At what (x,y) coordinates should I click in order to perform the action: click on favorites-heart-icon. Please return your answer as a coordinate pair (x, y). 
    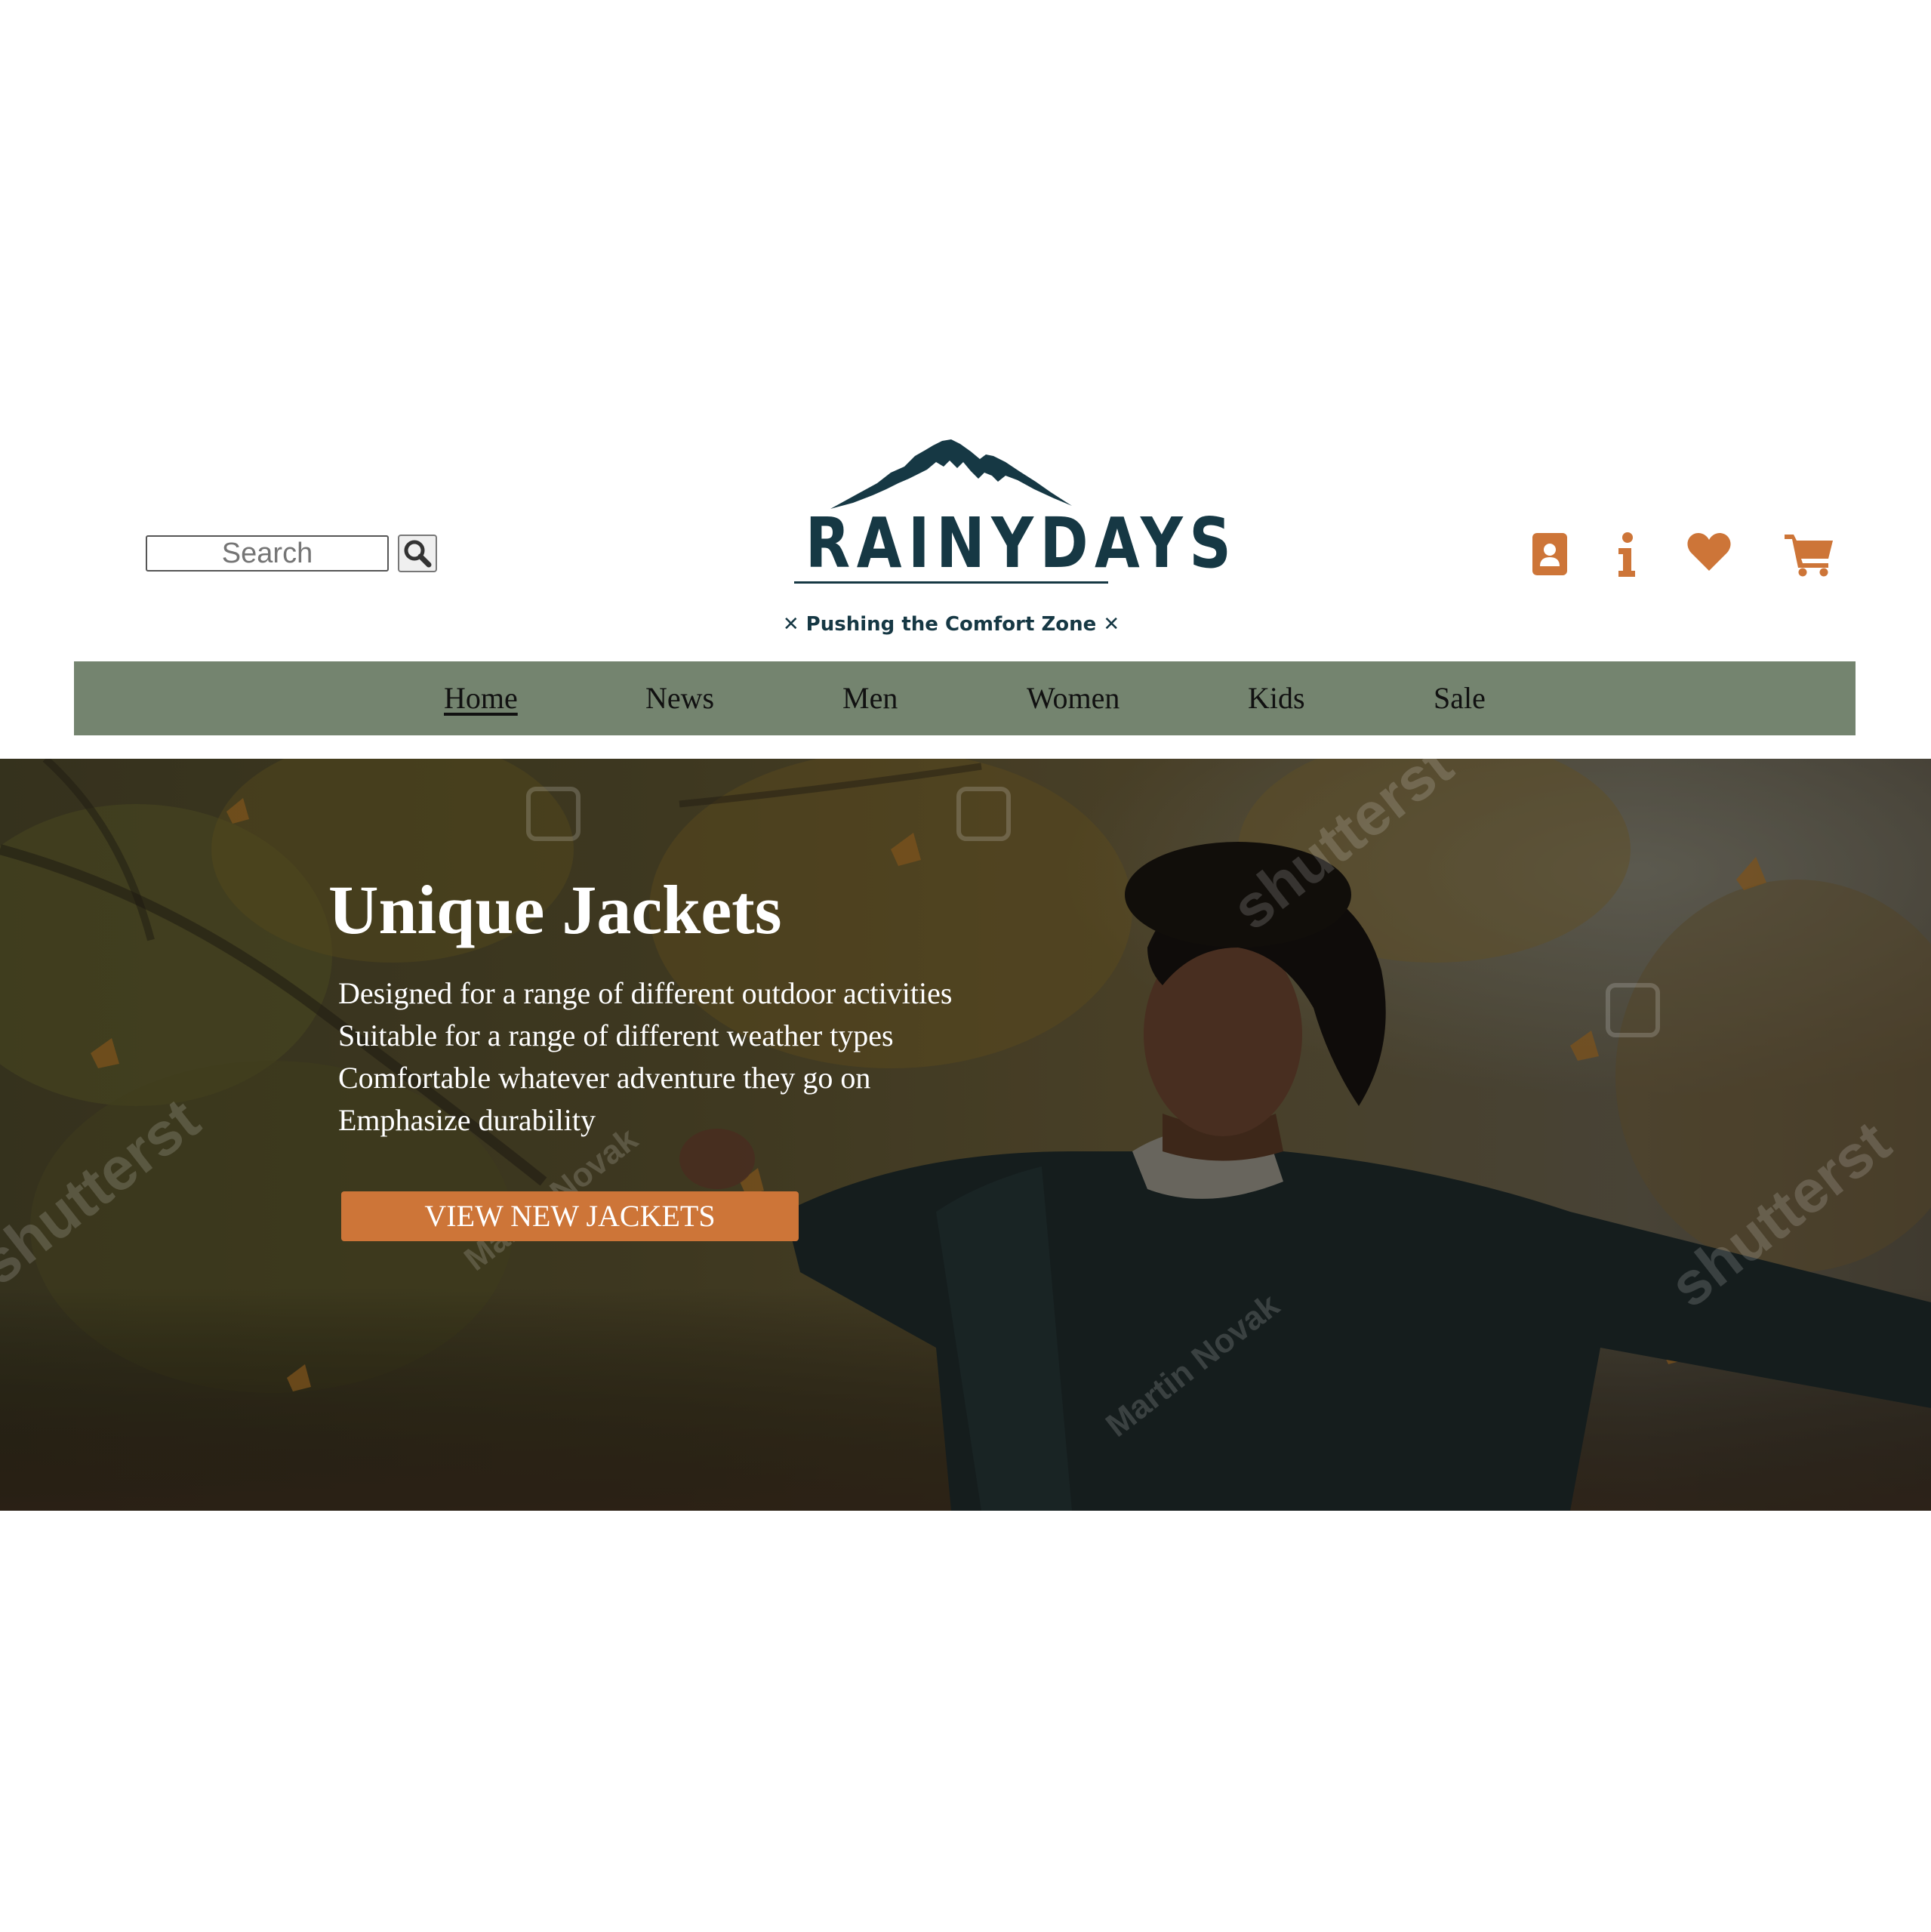
    Looking at the image, I should click on (1709, 554).